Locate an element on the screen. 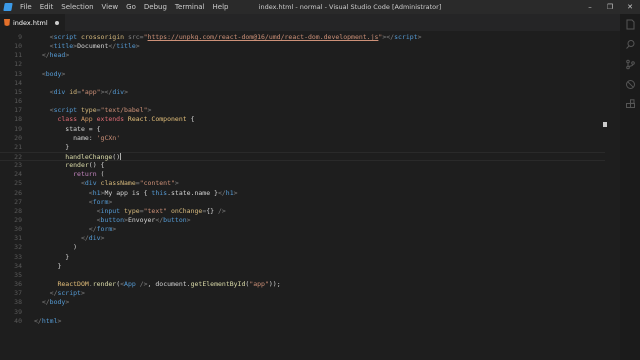 Image resolution: width=640 pixels, height=360 pixels. code-line: 13 <body> is located at coordinates (302, 74).